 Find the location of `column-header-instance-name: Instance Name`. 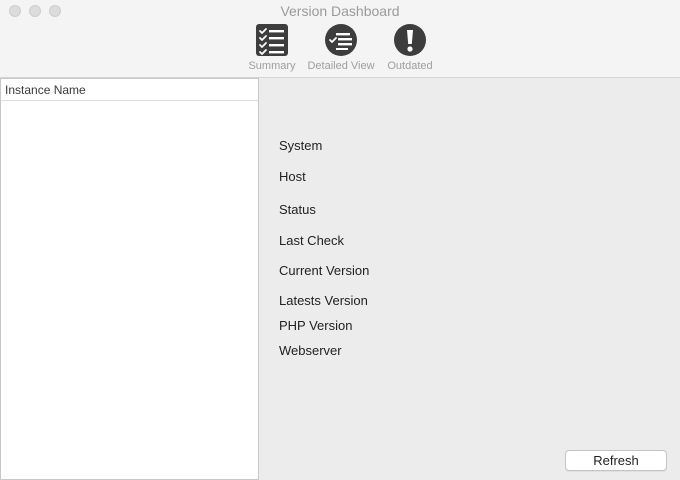

column-header-instance-name: Instance Name is located at coordinates (129, 90).